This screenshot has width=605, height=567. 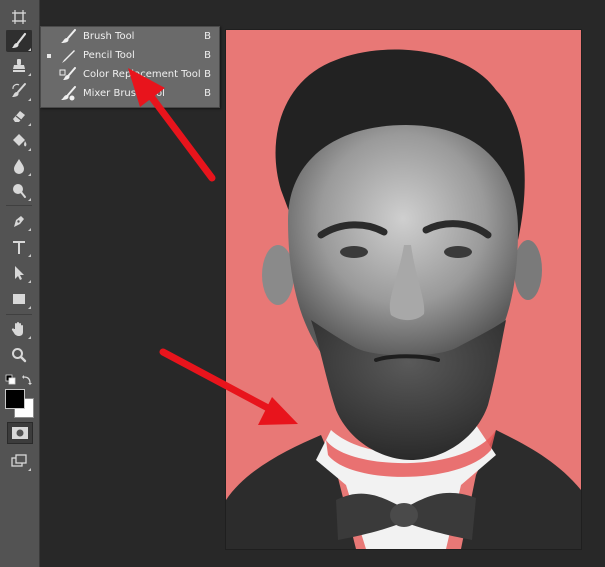 I want to click on screen-mode-icon, so click(x=19, y=460).